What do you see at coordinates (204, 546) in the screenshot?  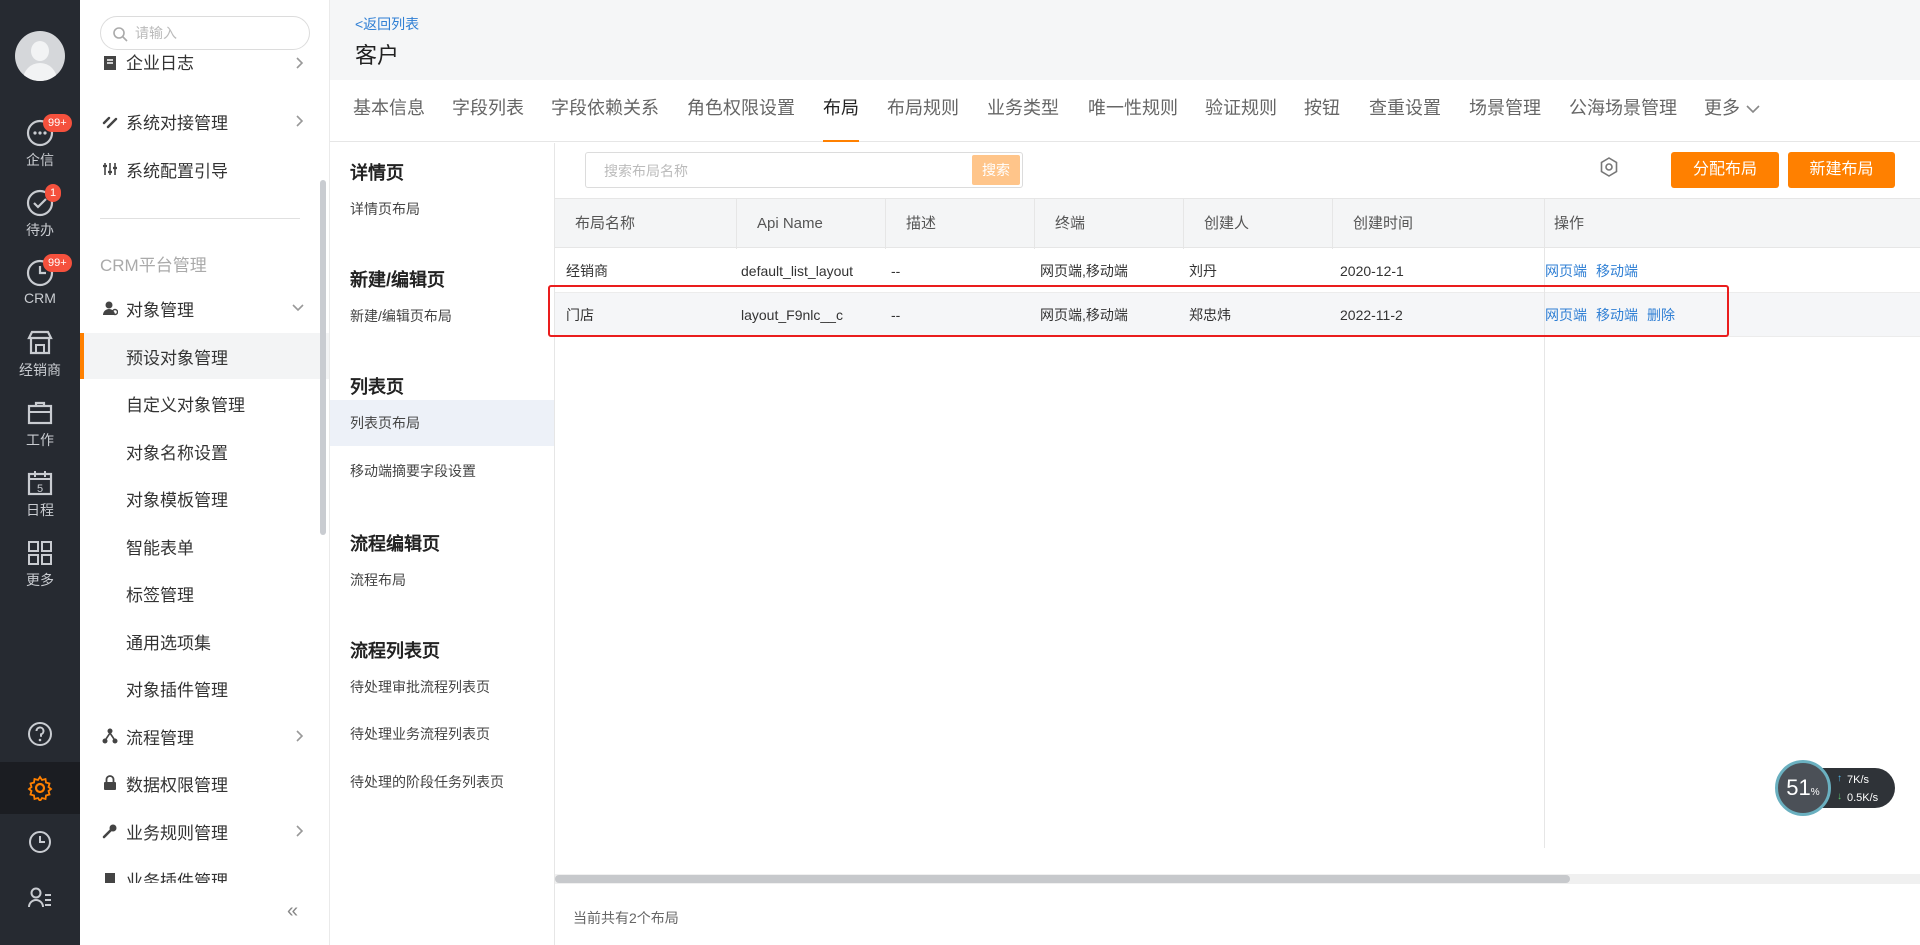 I see `sidebar-item-smart-forms: 智能表单` at bounding box center [204, 546].